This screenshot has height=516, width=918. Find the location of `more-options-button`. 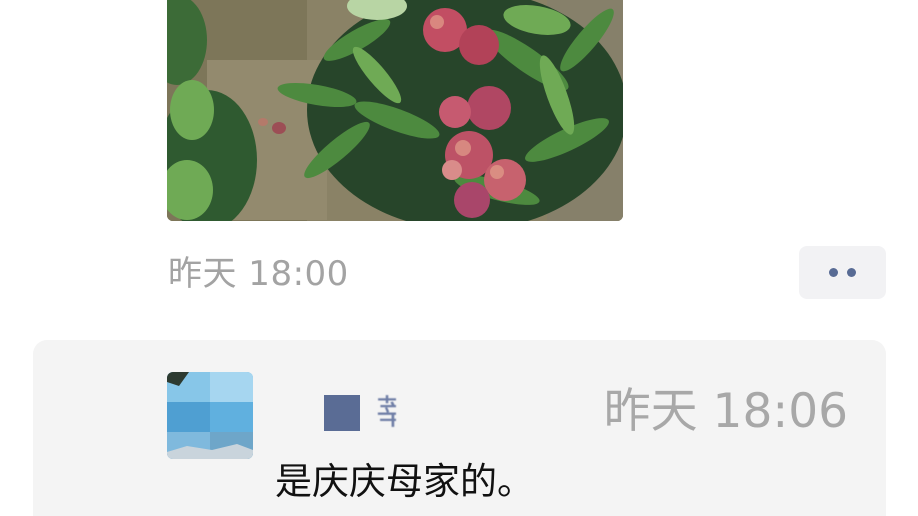

more-options-button is located at coordinates (842, 272).